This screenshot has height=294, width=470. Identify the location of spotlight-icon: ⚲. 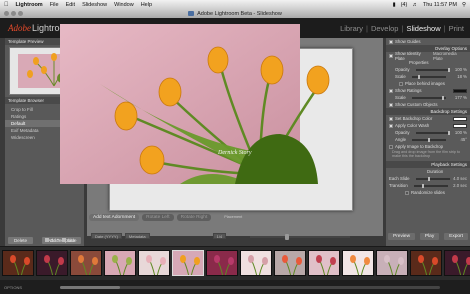
(464, 5).